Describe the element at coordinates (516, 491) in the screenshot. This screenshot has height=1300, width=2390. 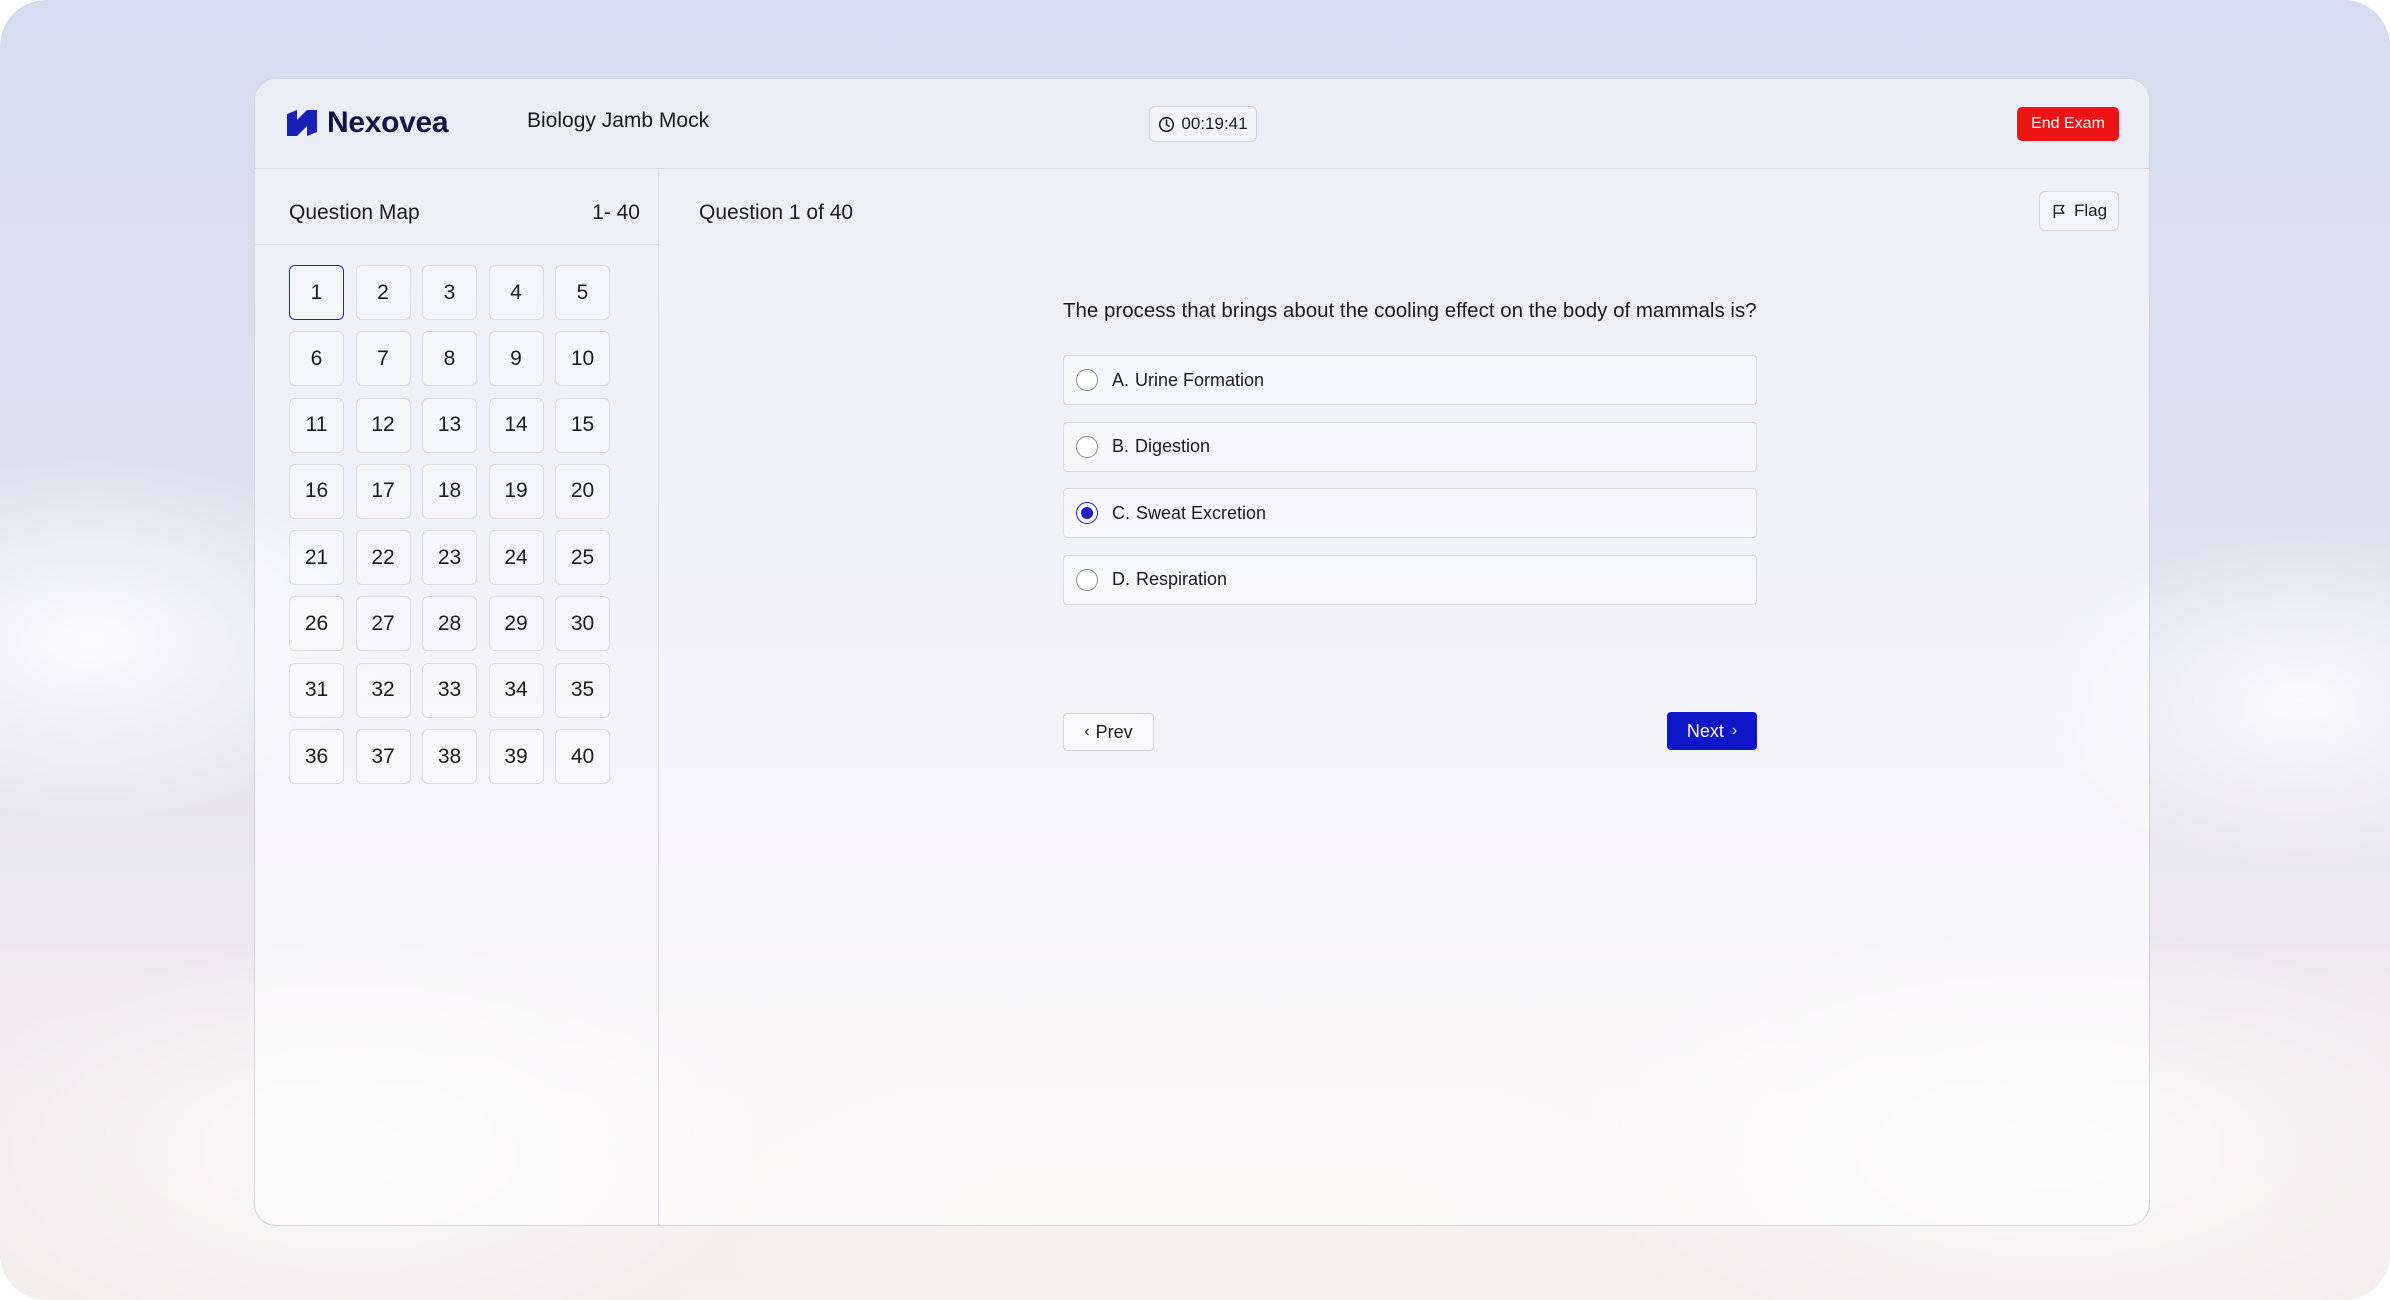
I see `question-map-item: 19` at that location.